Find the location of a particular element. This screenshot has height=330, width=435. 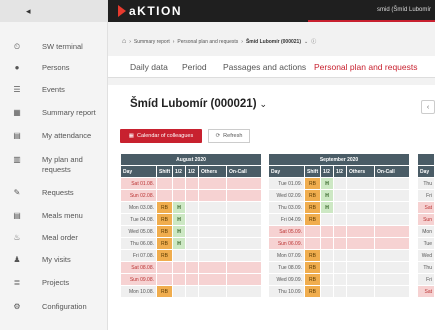

calendar-row: Mon 03.08. RB H is located at coordinates (191, 207).